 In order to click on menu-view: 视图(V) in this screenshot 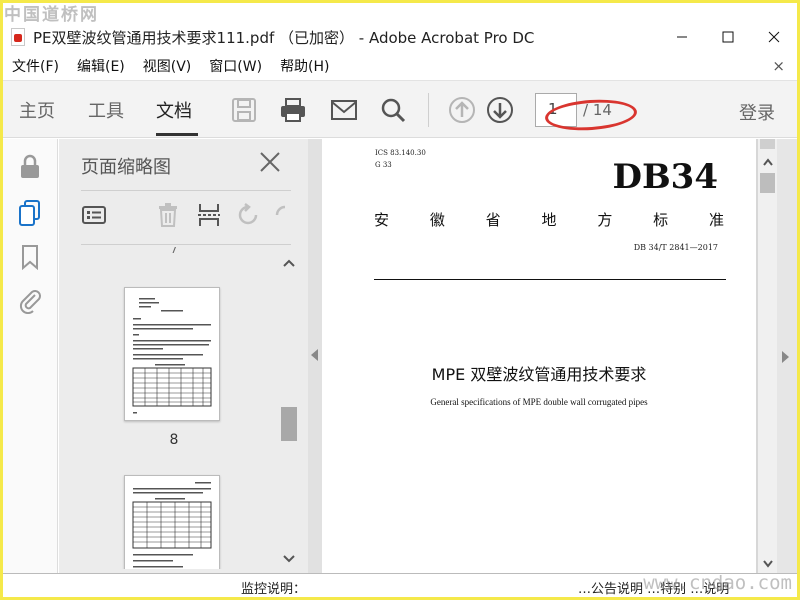, I will do `click(167, 66)`.